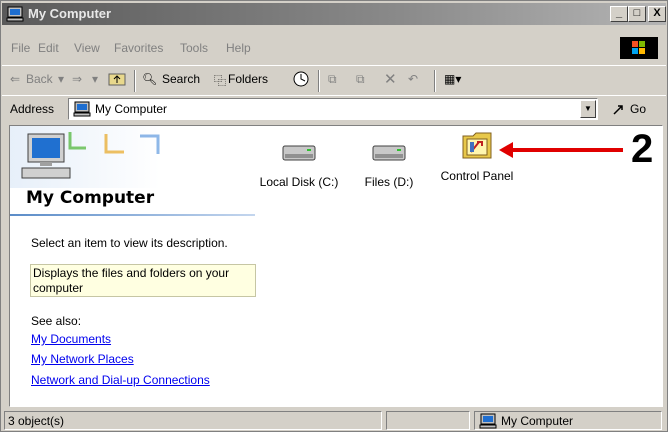  Describe the element at coordinates (452, 79) in the screenshot. I see `views-icon: ▦▾` at that location.